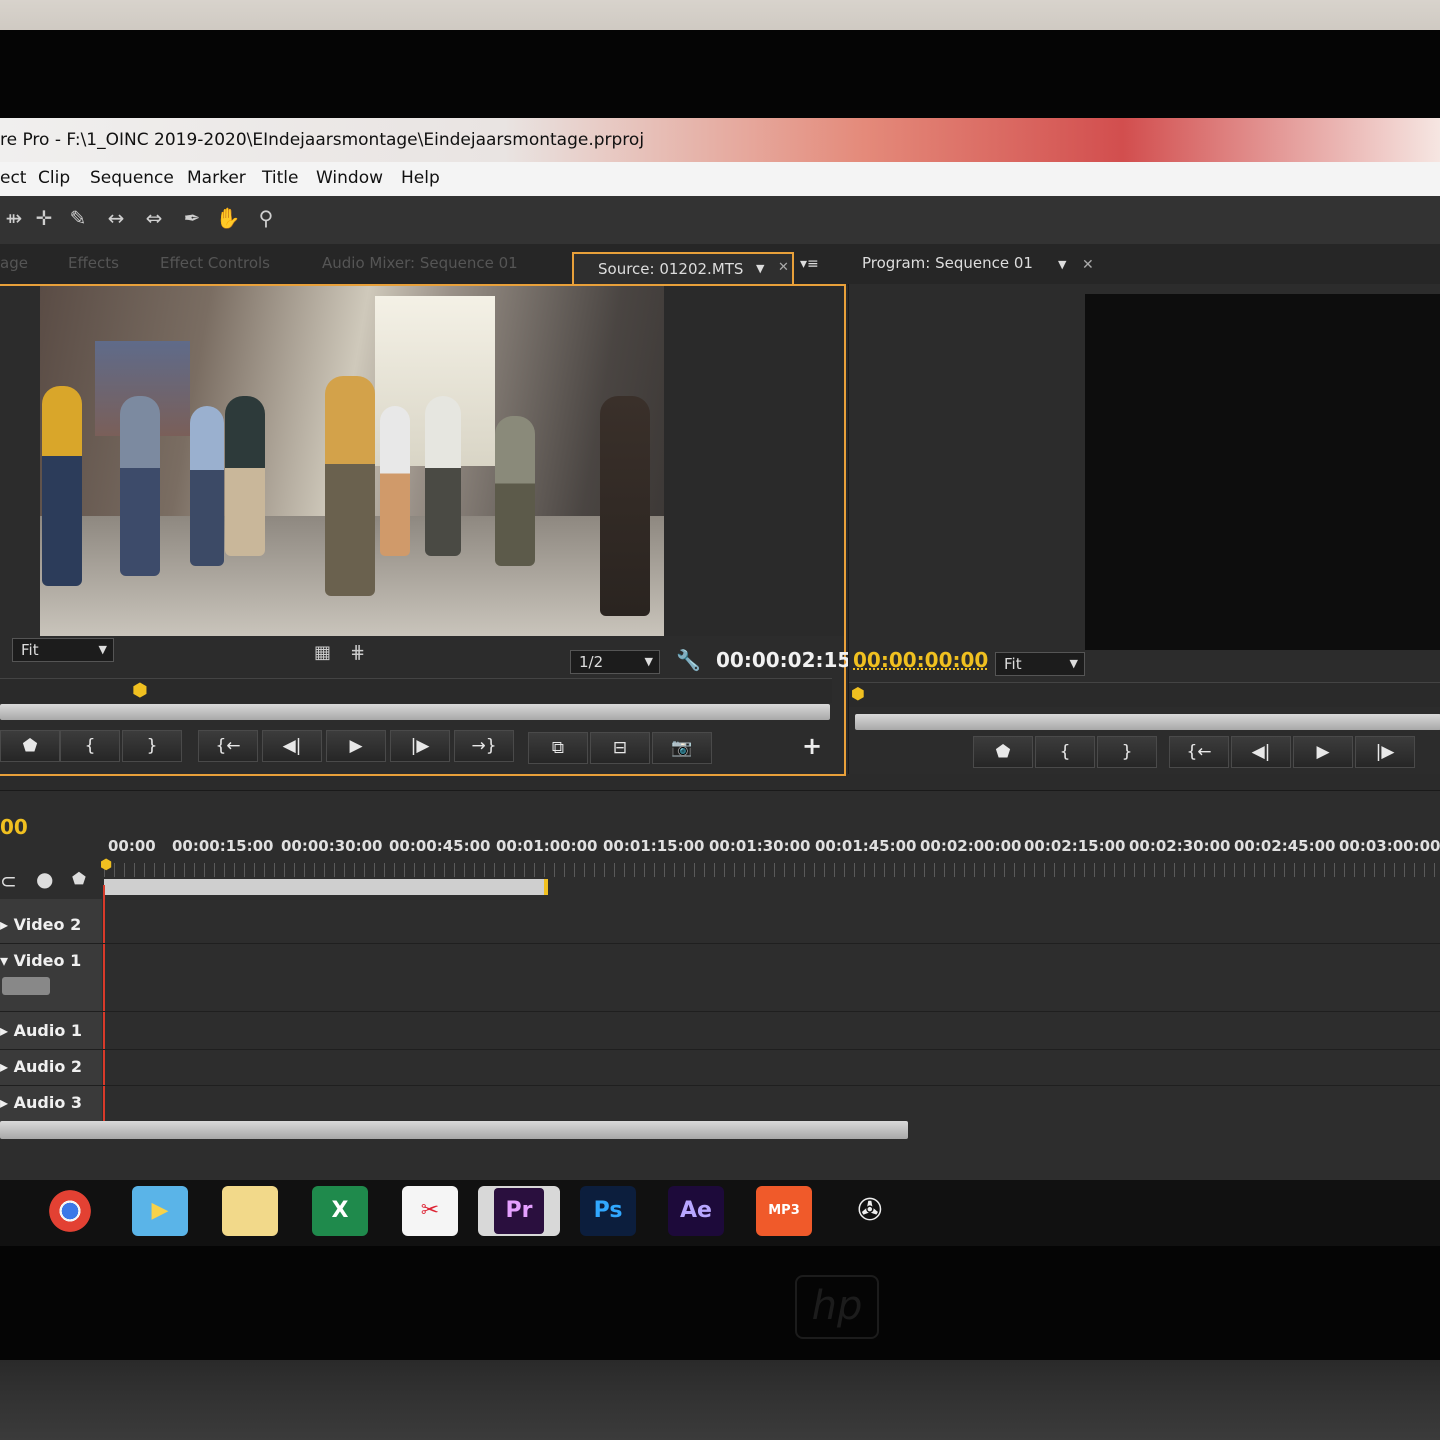 The width and height of the screenshot is (1440, 1440). What do you see at coordinates (41, 1066) in the screenshot?
I see `track-audio-2: ▸ Audio 2` at bounding box center [41, 1066].